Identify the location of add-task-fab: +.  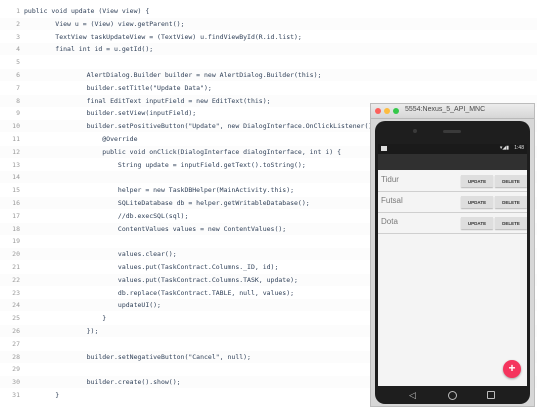
(512, 369).